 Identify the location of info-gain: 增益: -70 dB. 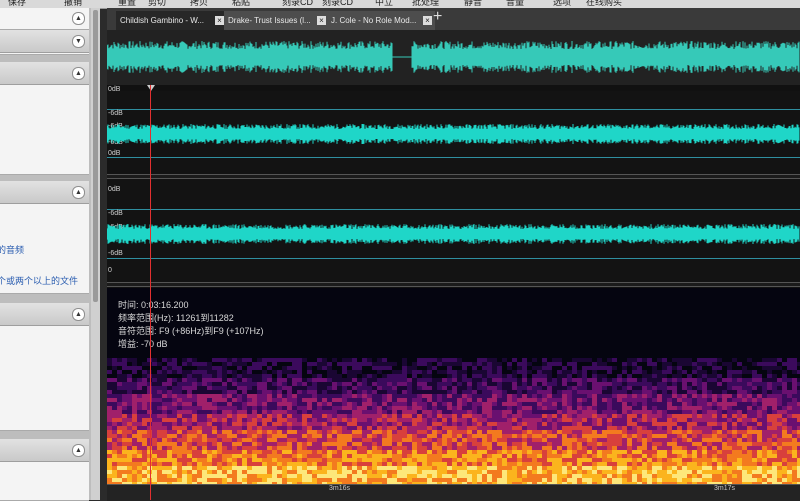
(143, 344).